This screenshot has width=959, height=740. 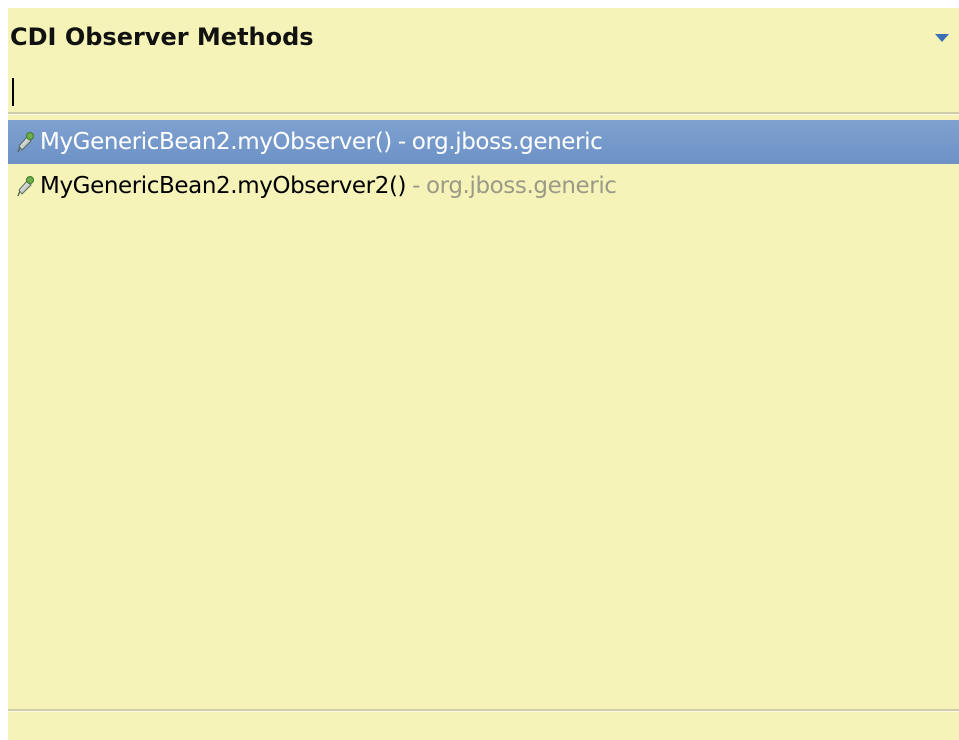 What do you see at coordinates (223, 186) in the screenshot?
I see `method-name: MyGenericBean2.myObserver2()` at bounding box center [223, 186].